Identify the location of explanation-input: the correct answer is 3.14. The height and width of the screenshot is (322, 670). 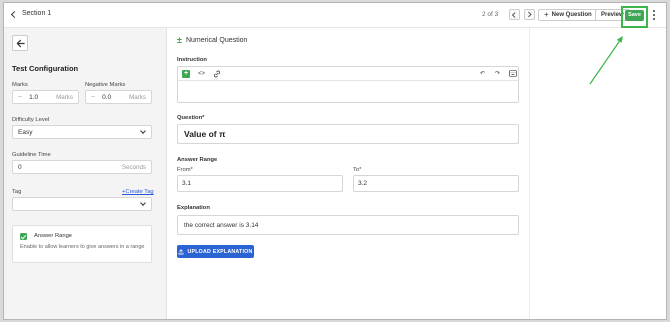
(348, 225).